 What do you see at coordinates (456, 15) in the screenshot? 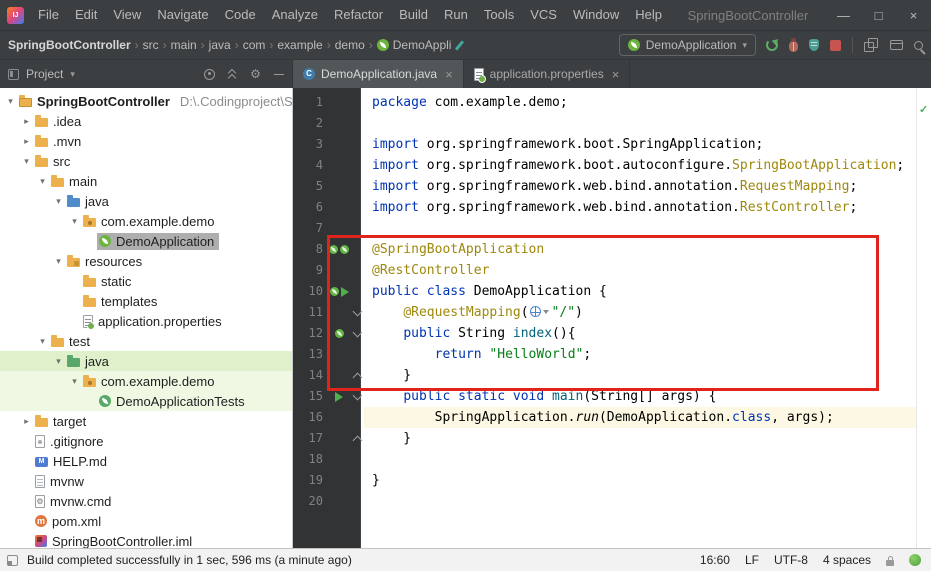
I see `menu-item-run: Run` at bounding box center [456, 15].